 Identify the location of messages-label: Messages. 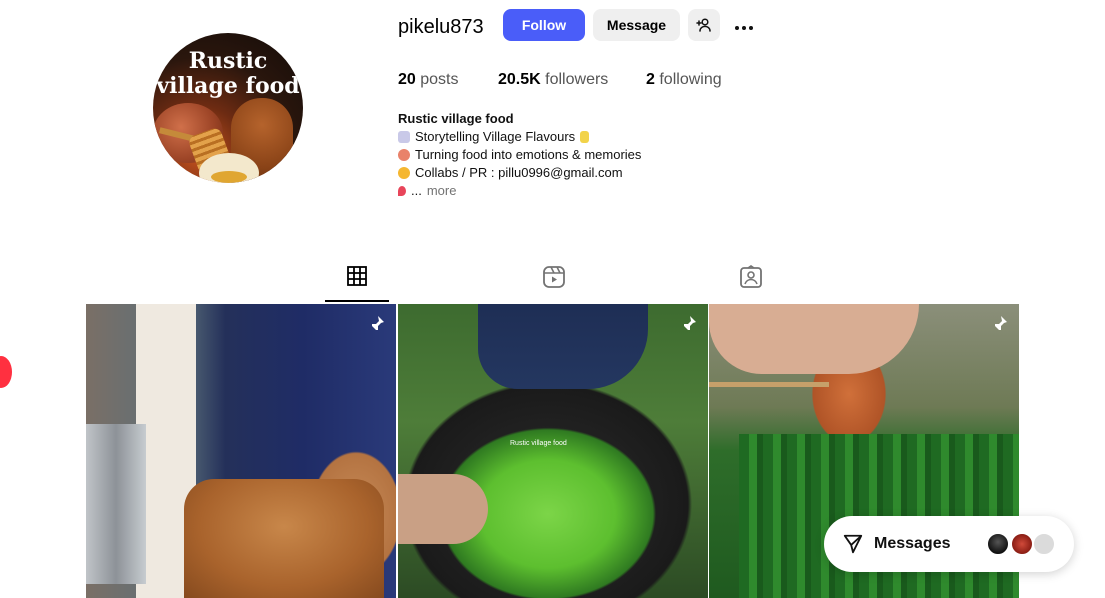
(912, 543).